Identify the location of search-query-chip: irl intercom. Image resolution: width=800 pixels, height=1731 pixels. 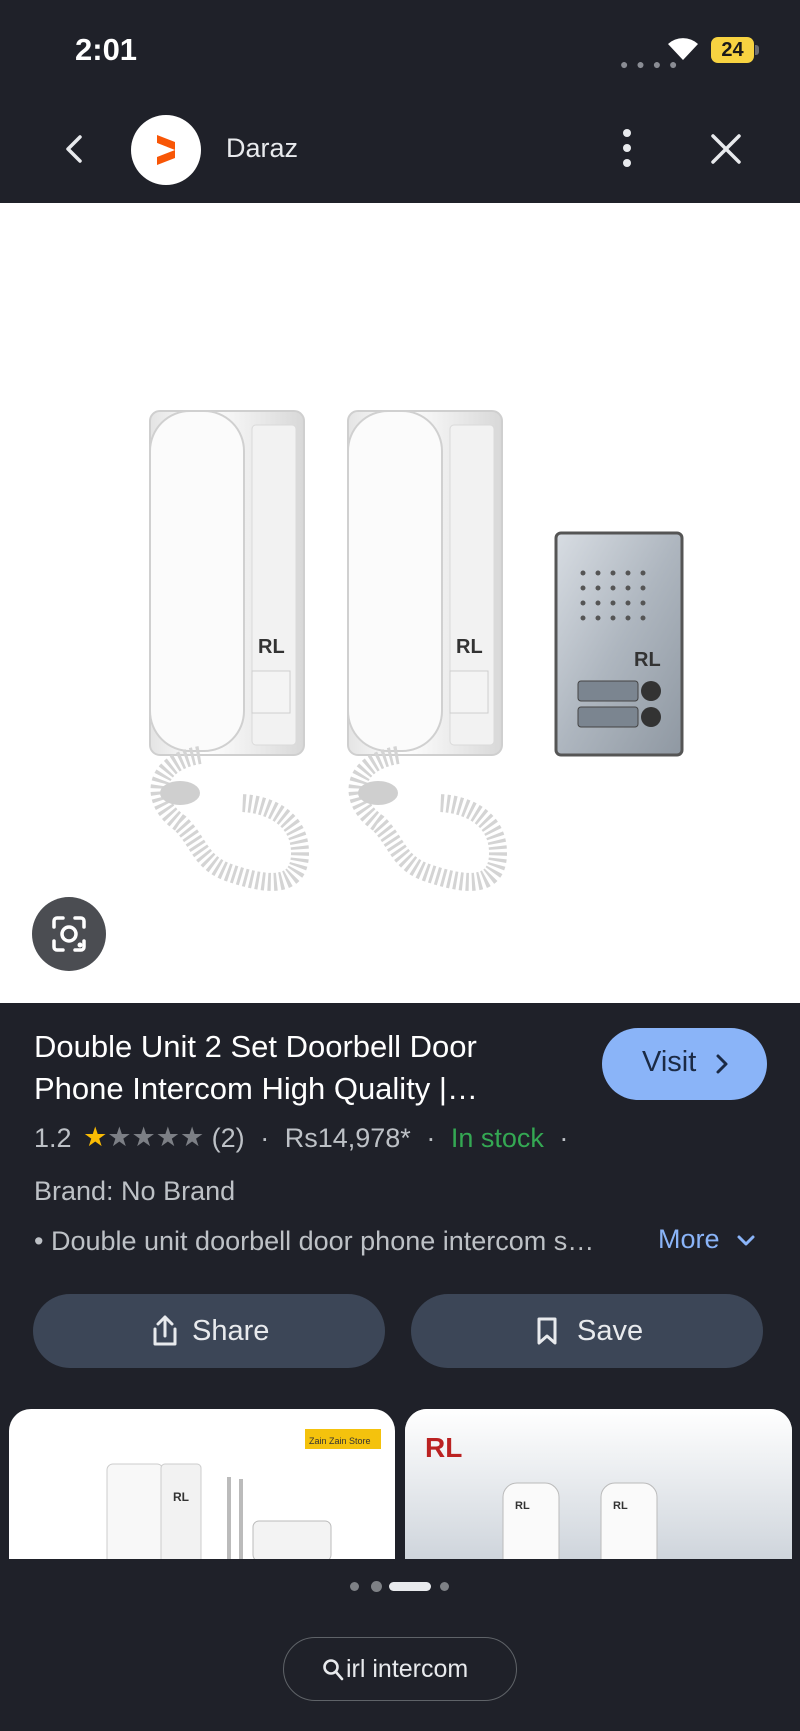
(400, 1669).